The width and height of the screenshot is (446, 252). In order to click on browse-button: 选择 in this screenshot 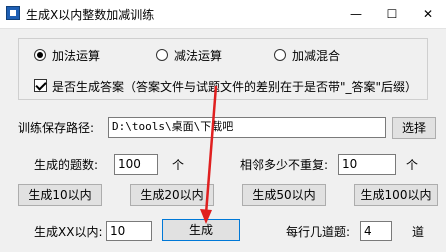, I will do `click(414, 128)`.